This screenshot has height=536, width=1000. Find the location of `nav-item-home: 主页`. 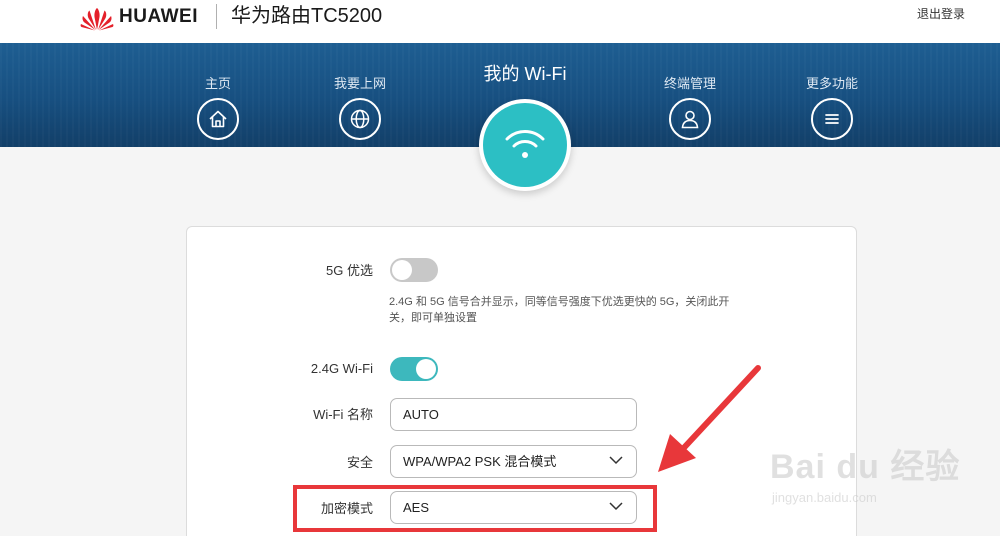

nav-item-home: 主页 is located at coordinates (218, 95).